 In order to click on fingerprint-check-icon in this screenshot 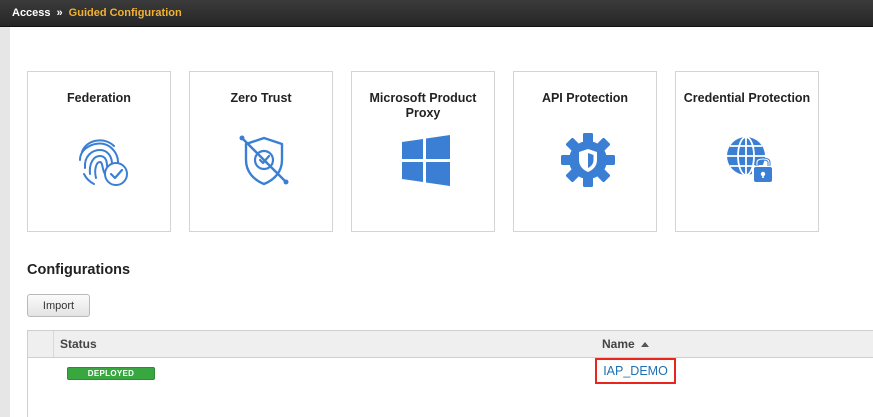, I will do `click(103, 162)`.